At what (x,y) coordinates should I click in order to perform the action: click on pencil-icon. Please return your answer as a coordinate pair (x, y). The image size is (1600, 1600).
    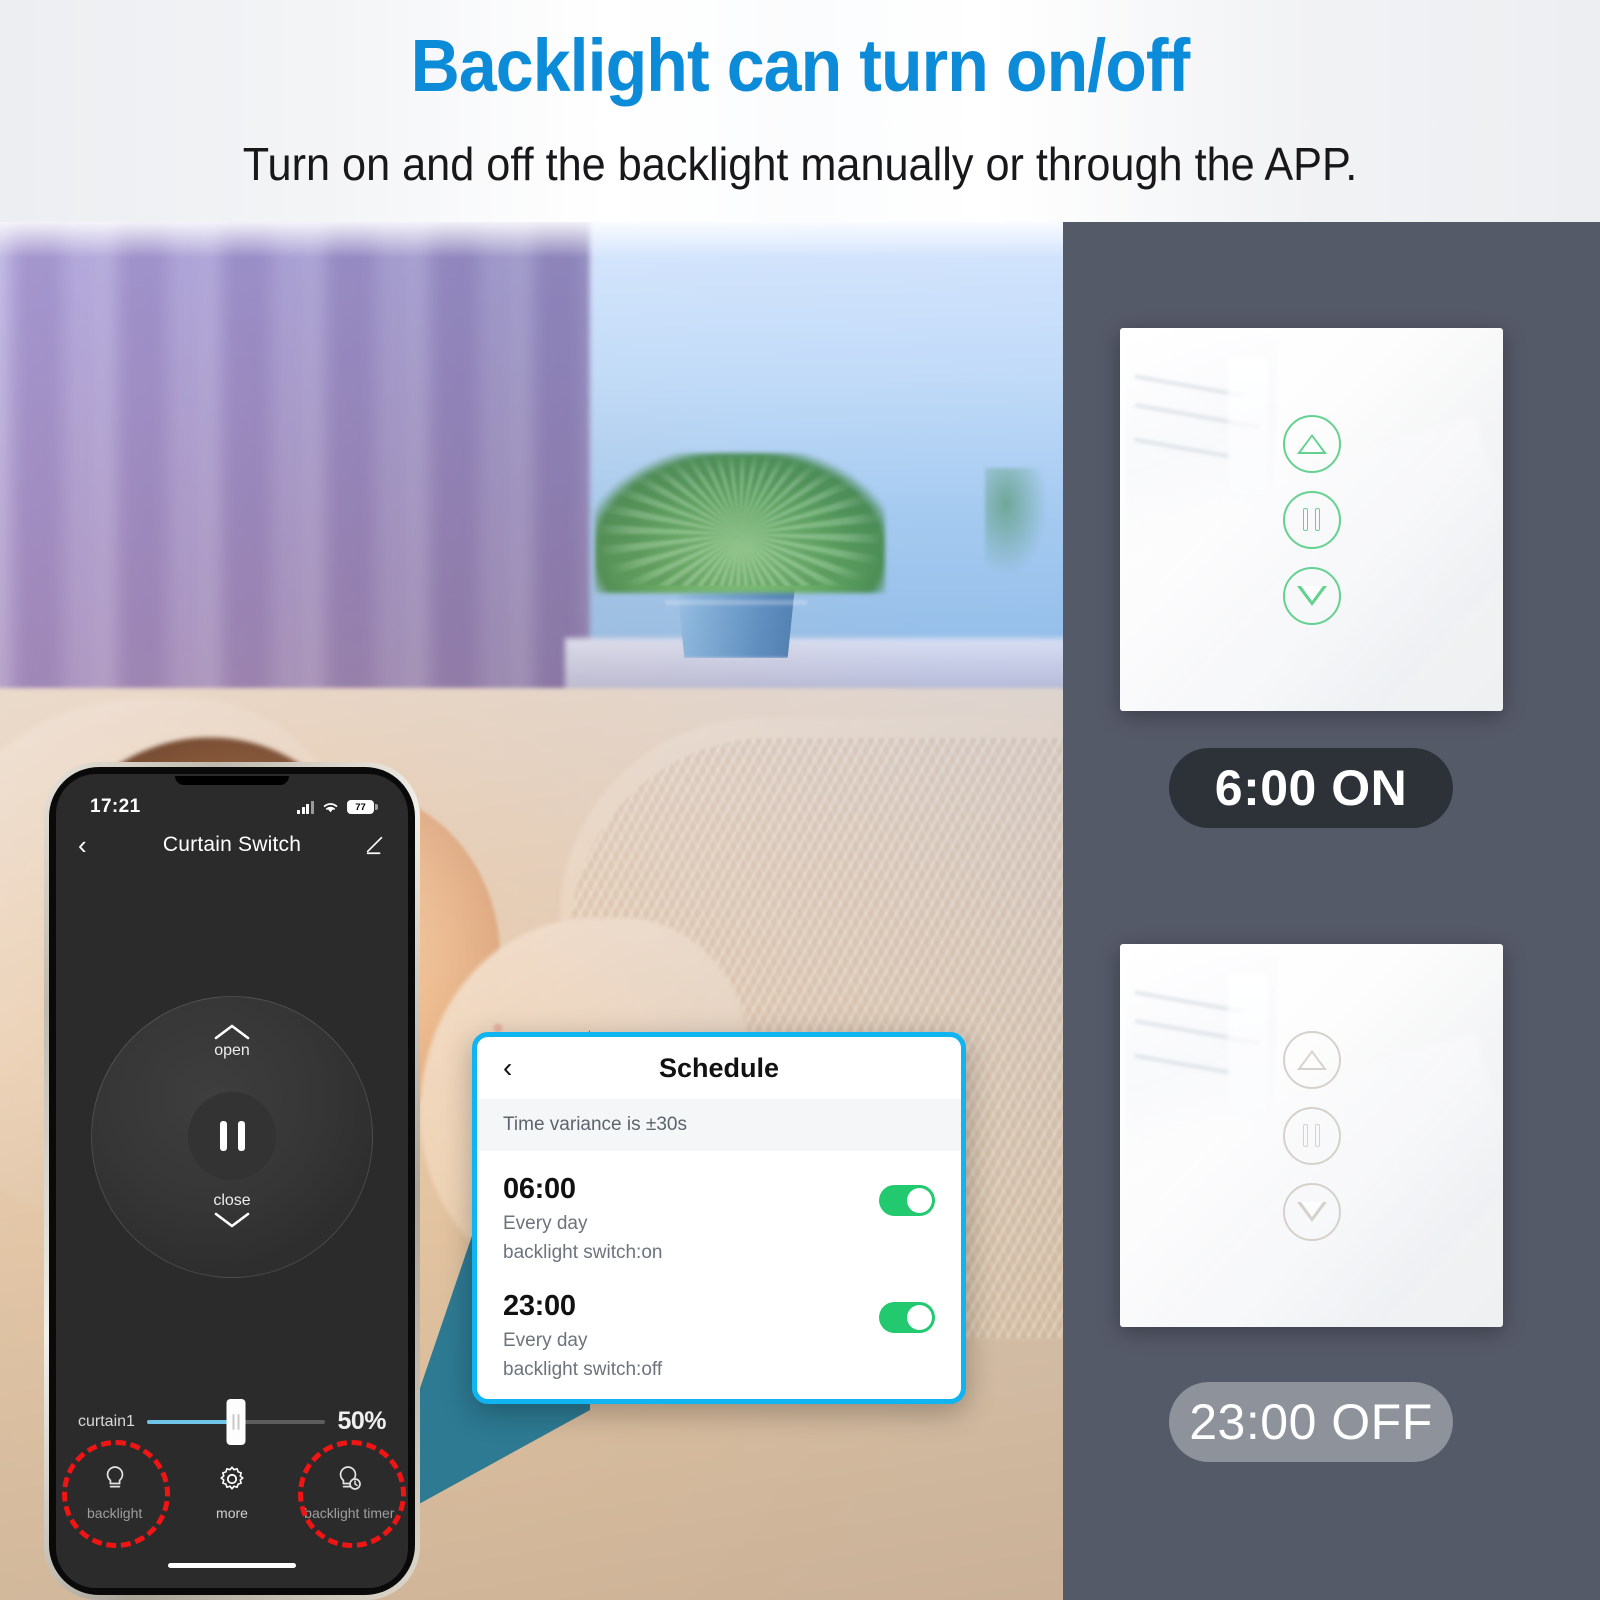
    Looking at the image, I should click on (375, 845).